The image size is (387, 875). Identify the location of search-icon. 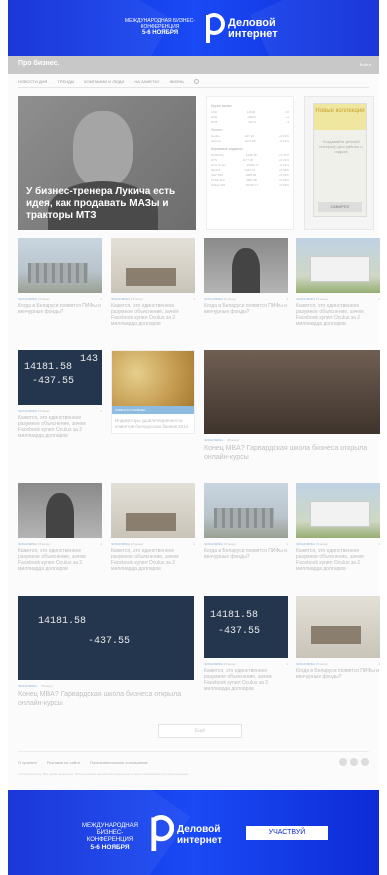
(196, 81).